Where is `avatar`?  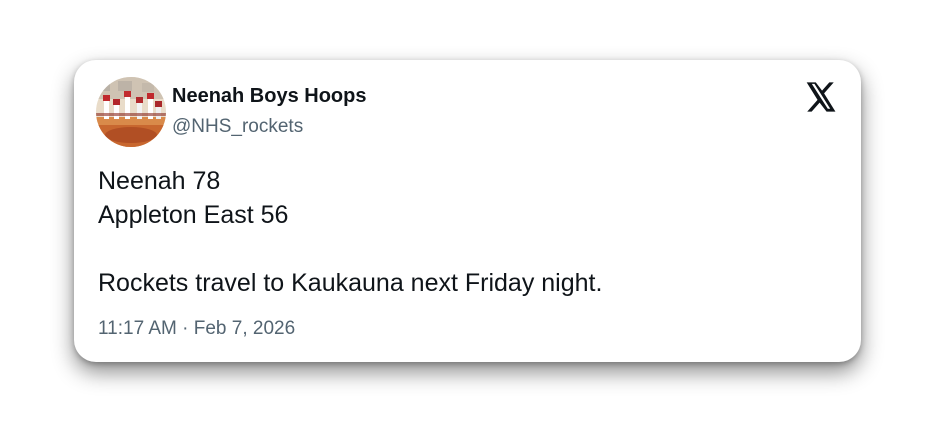
avatar is located at coordinates (131, 112).